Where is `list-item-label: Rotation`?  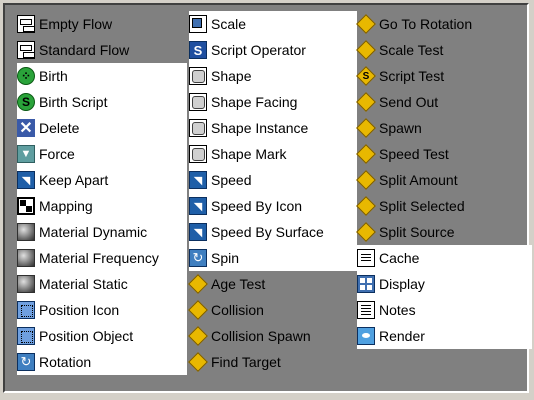
list-item-label: Rotation is located at coordinates (65, 362).